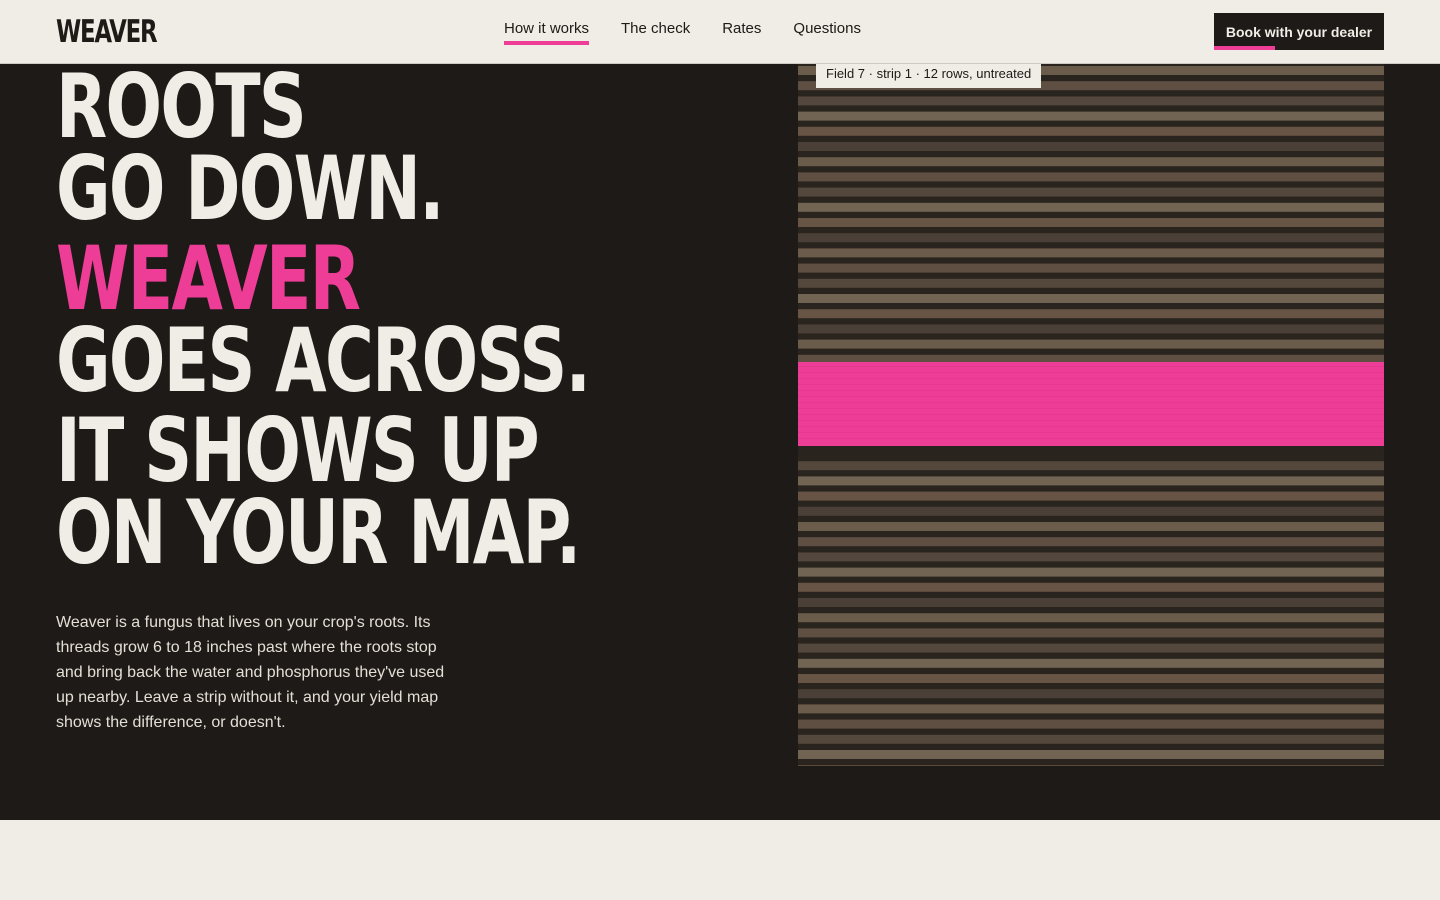 The image size is (1440, 900). Describe the element at coordinates (741, 31) in the screenshot. I see `nav-item-rates: Rates` at that location.